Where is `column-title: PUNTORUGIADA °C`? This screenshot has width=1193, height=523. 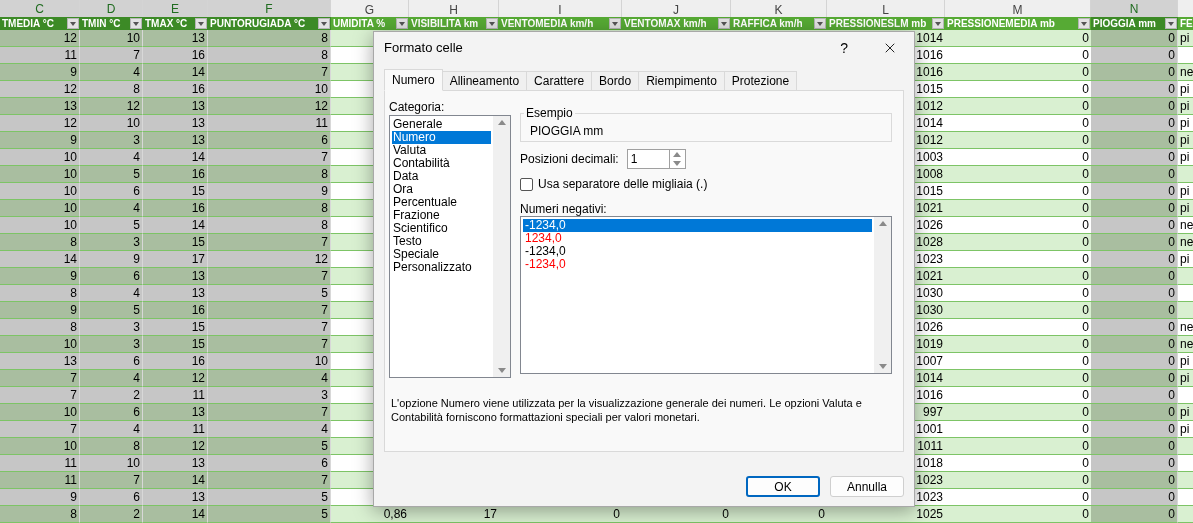 column-title: PUNTORUGIADA °C is located at coordinates (258, 23).